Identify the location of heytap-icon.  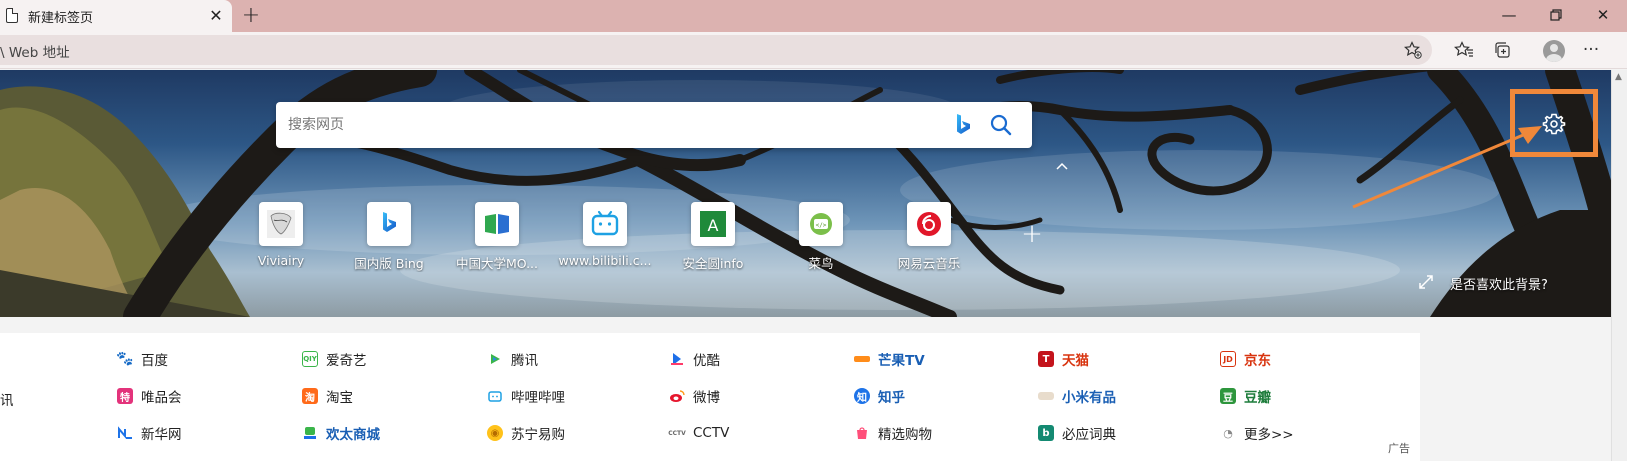
(310, 433).